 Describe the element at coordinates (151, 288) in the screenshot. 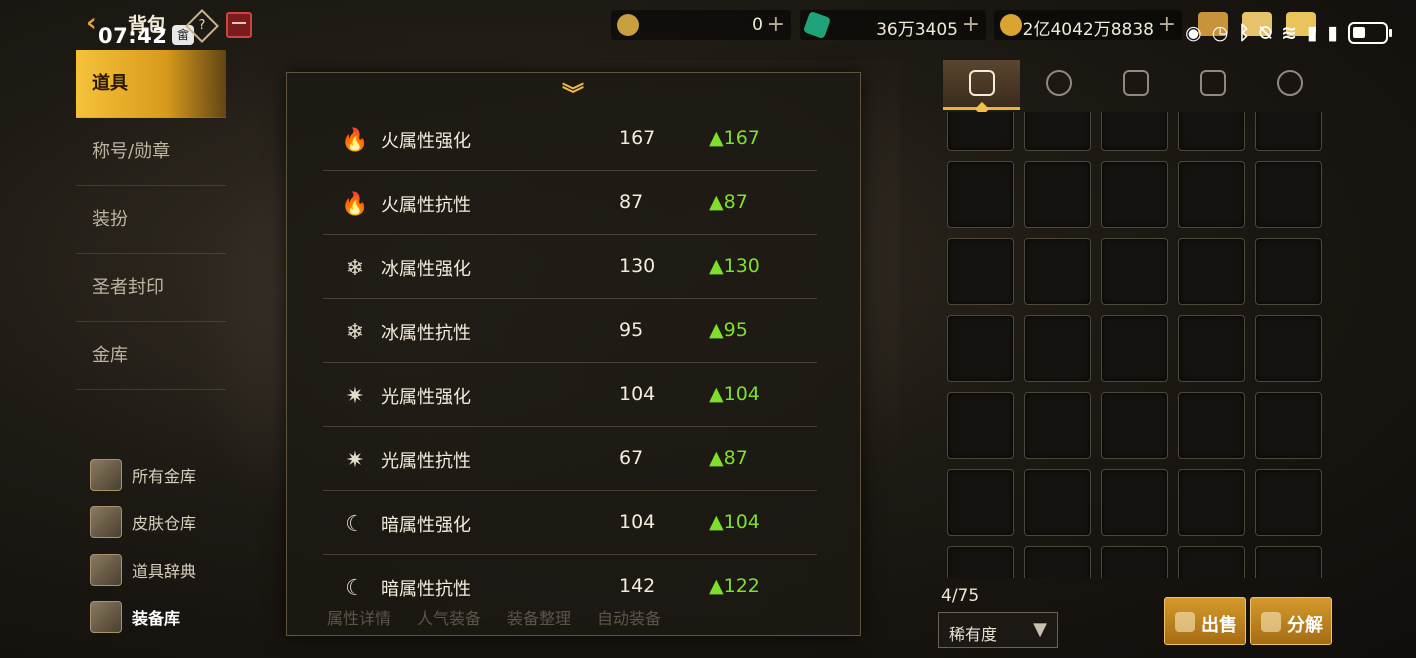

I see `sidebar-item-saint-seal: 圣者封印` at that location.